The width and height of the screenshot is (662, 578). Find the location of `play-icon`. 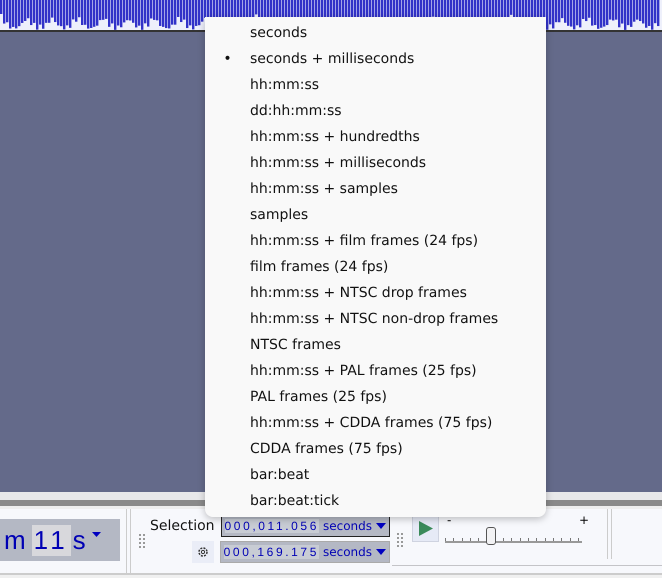

play-icon is located at coordinates (425, 528).